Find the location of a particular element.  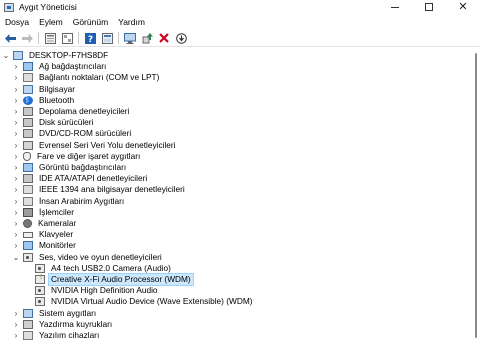

menu-bar: Dosya Eylem Görünüm Yardım is located at coordinates (240, 21).